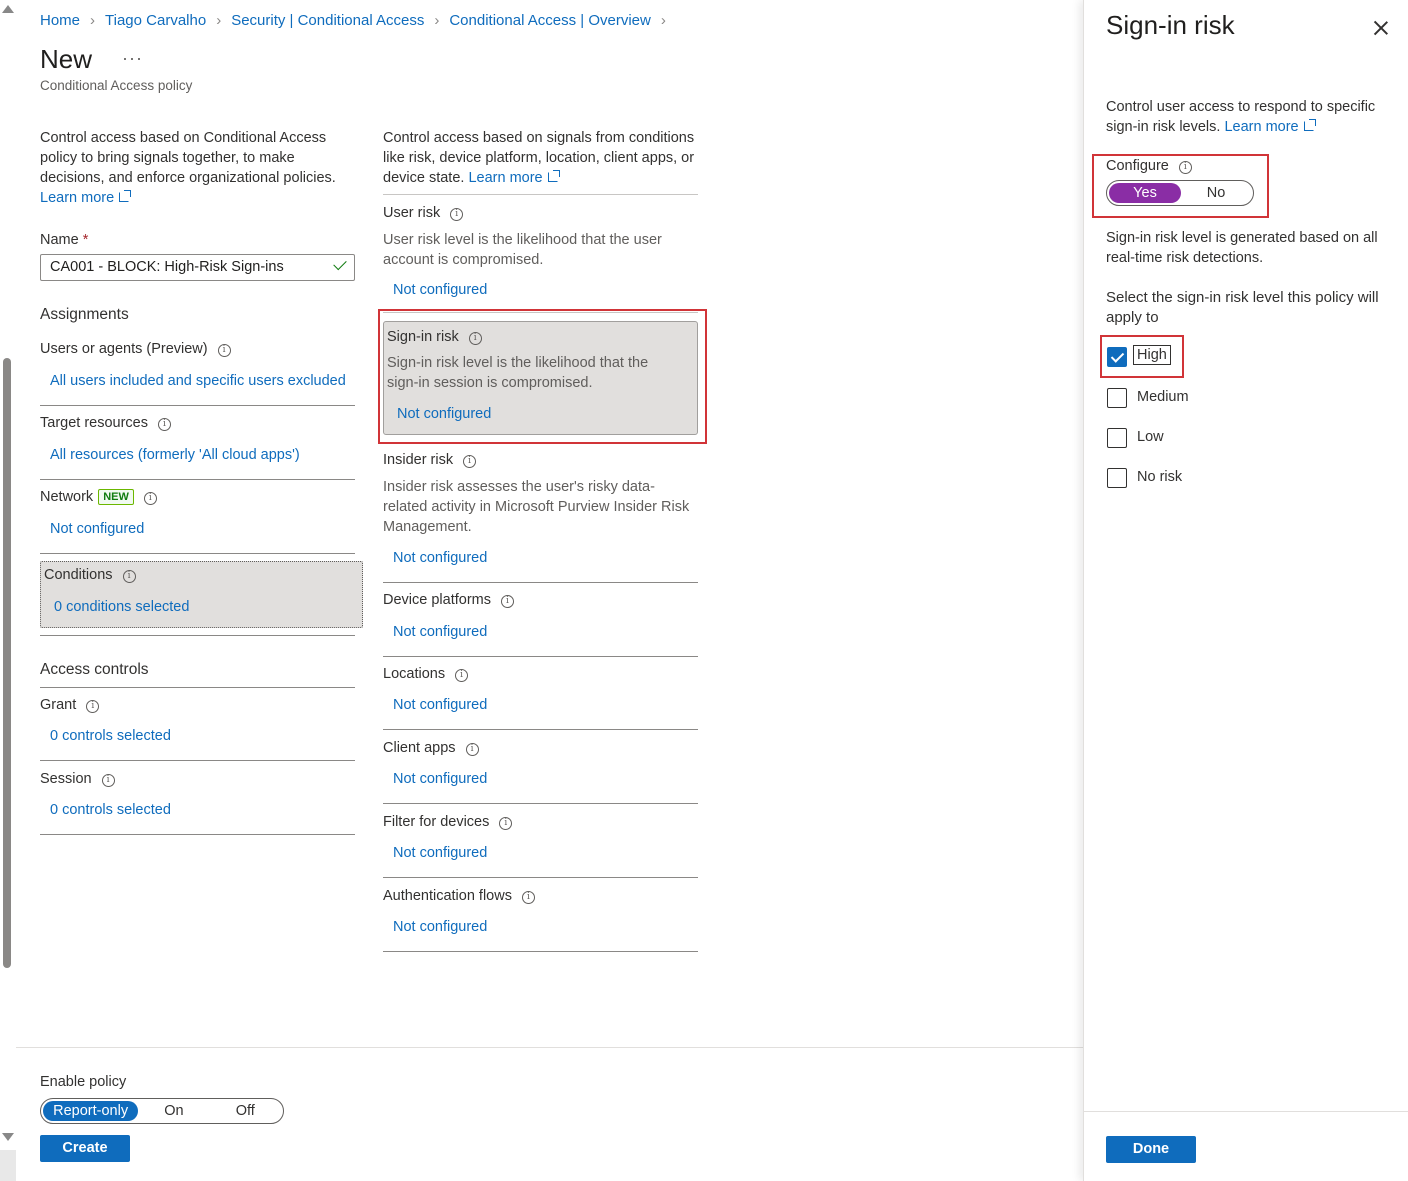  Describe the element at coordinates (426, 674) in the screenshot. I see `locations-label: Locations i` at that location.